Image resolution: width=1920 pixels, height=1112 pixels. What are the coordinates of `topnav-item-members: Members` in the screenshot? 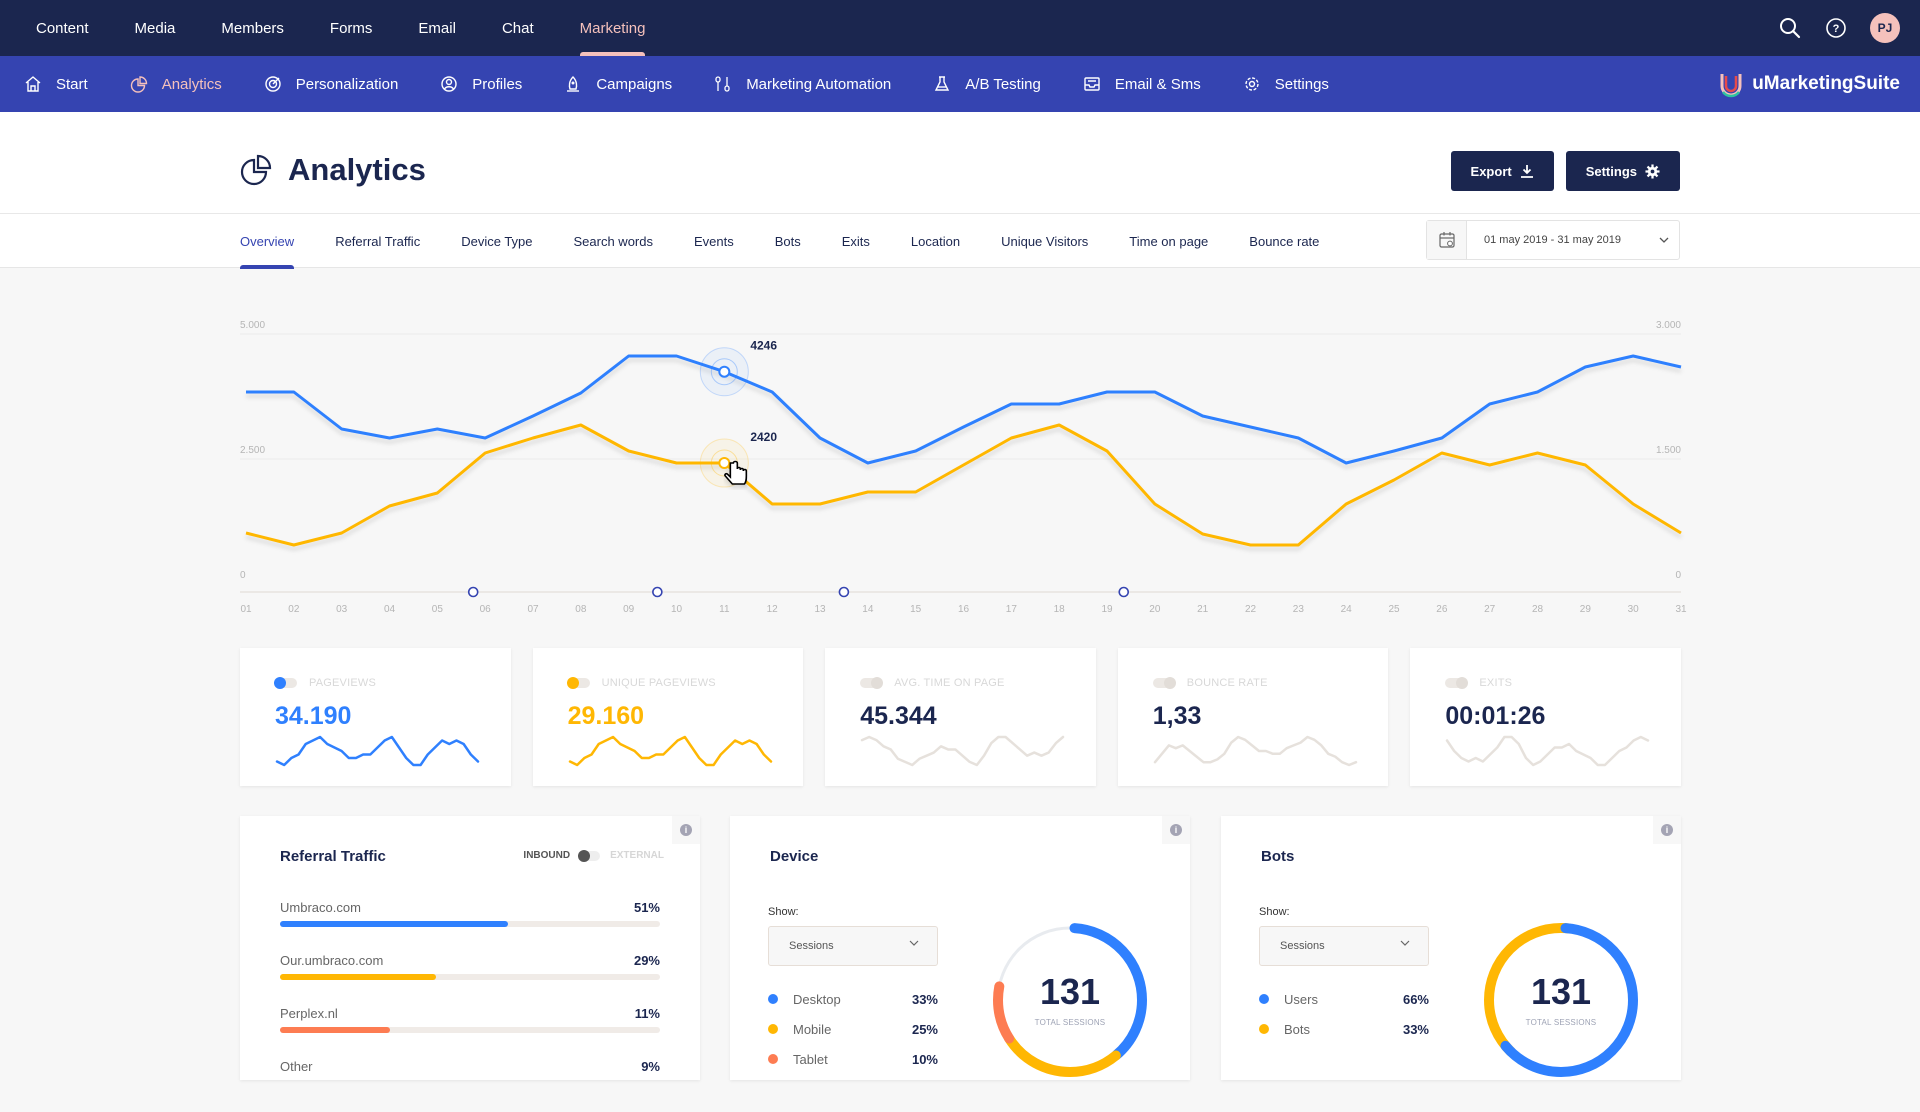 It's located at (252, 28).